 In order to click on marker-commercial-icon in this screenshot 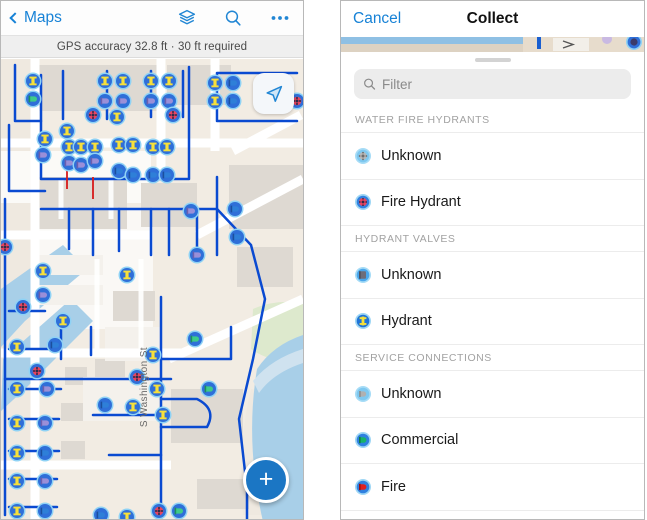, I will do `click(363, 440)`.